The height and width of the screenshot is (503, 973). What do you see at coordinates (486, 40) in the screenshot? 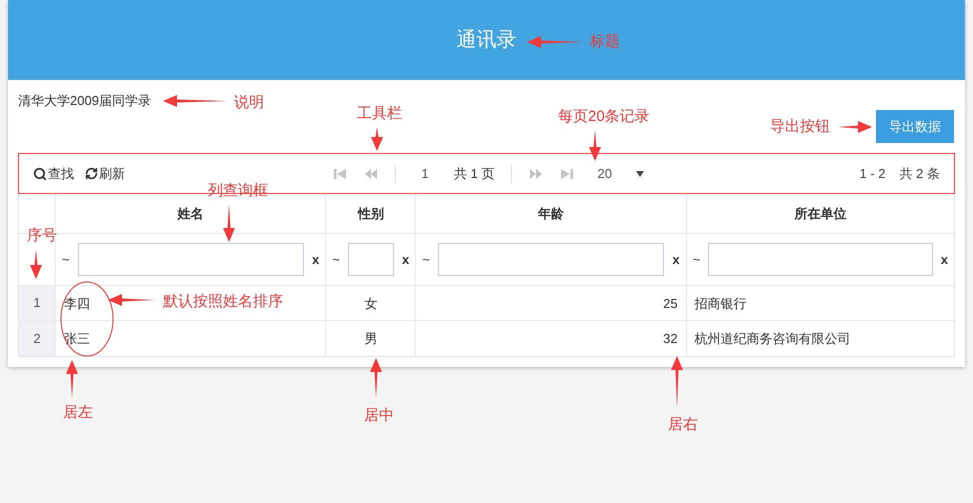
I see `page-title: 通讯录` at bounding box center [486, 40].